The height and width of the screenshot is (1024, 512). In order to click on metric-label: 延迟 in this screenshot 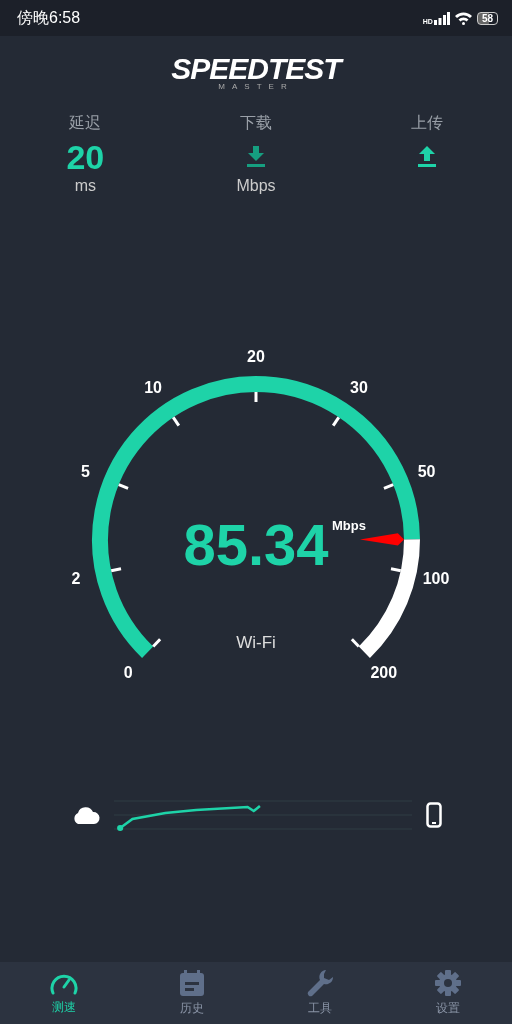, I will do `click(85, 123)`.